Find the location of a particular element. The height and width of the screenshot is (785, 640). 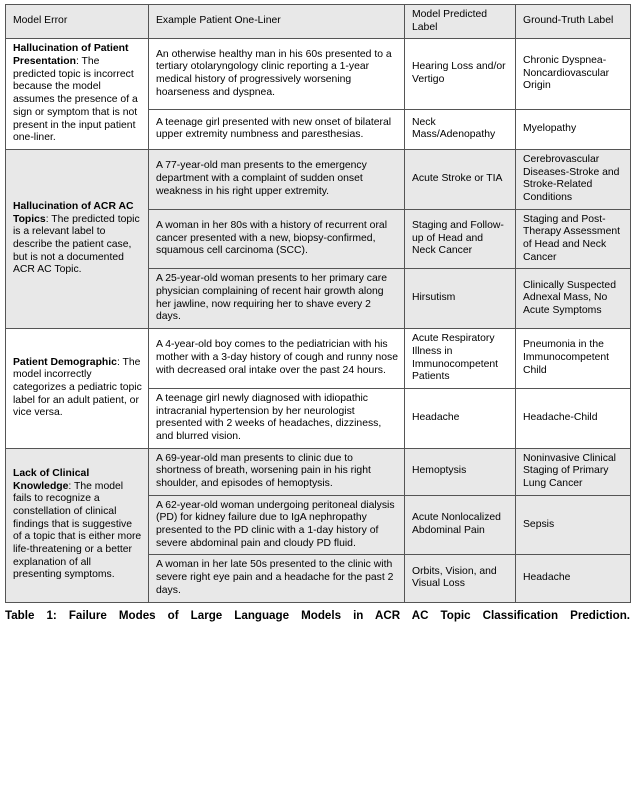

column-header-model-error: Model Error is located at coordinates (77, 21).